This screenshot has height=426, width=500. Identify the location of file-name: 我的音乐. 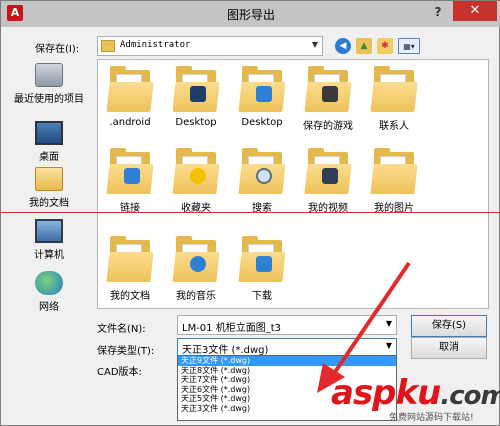
(196, 296).